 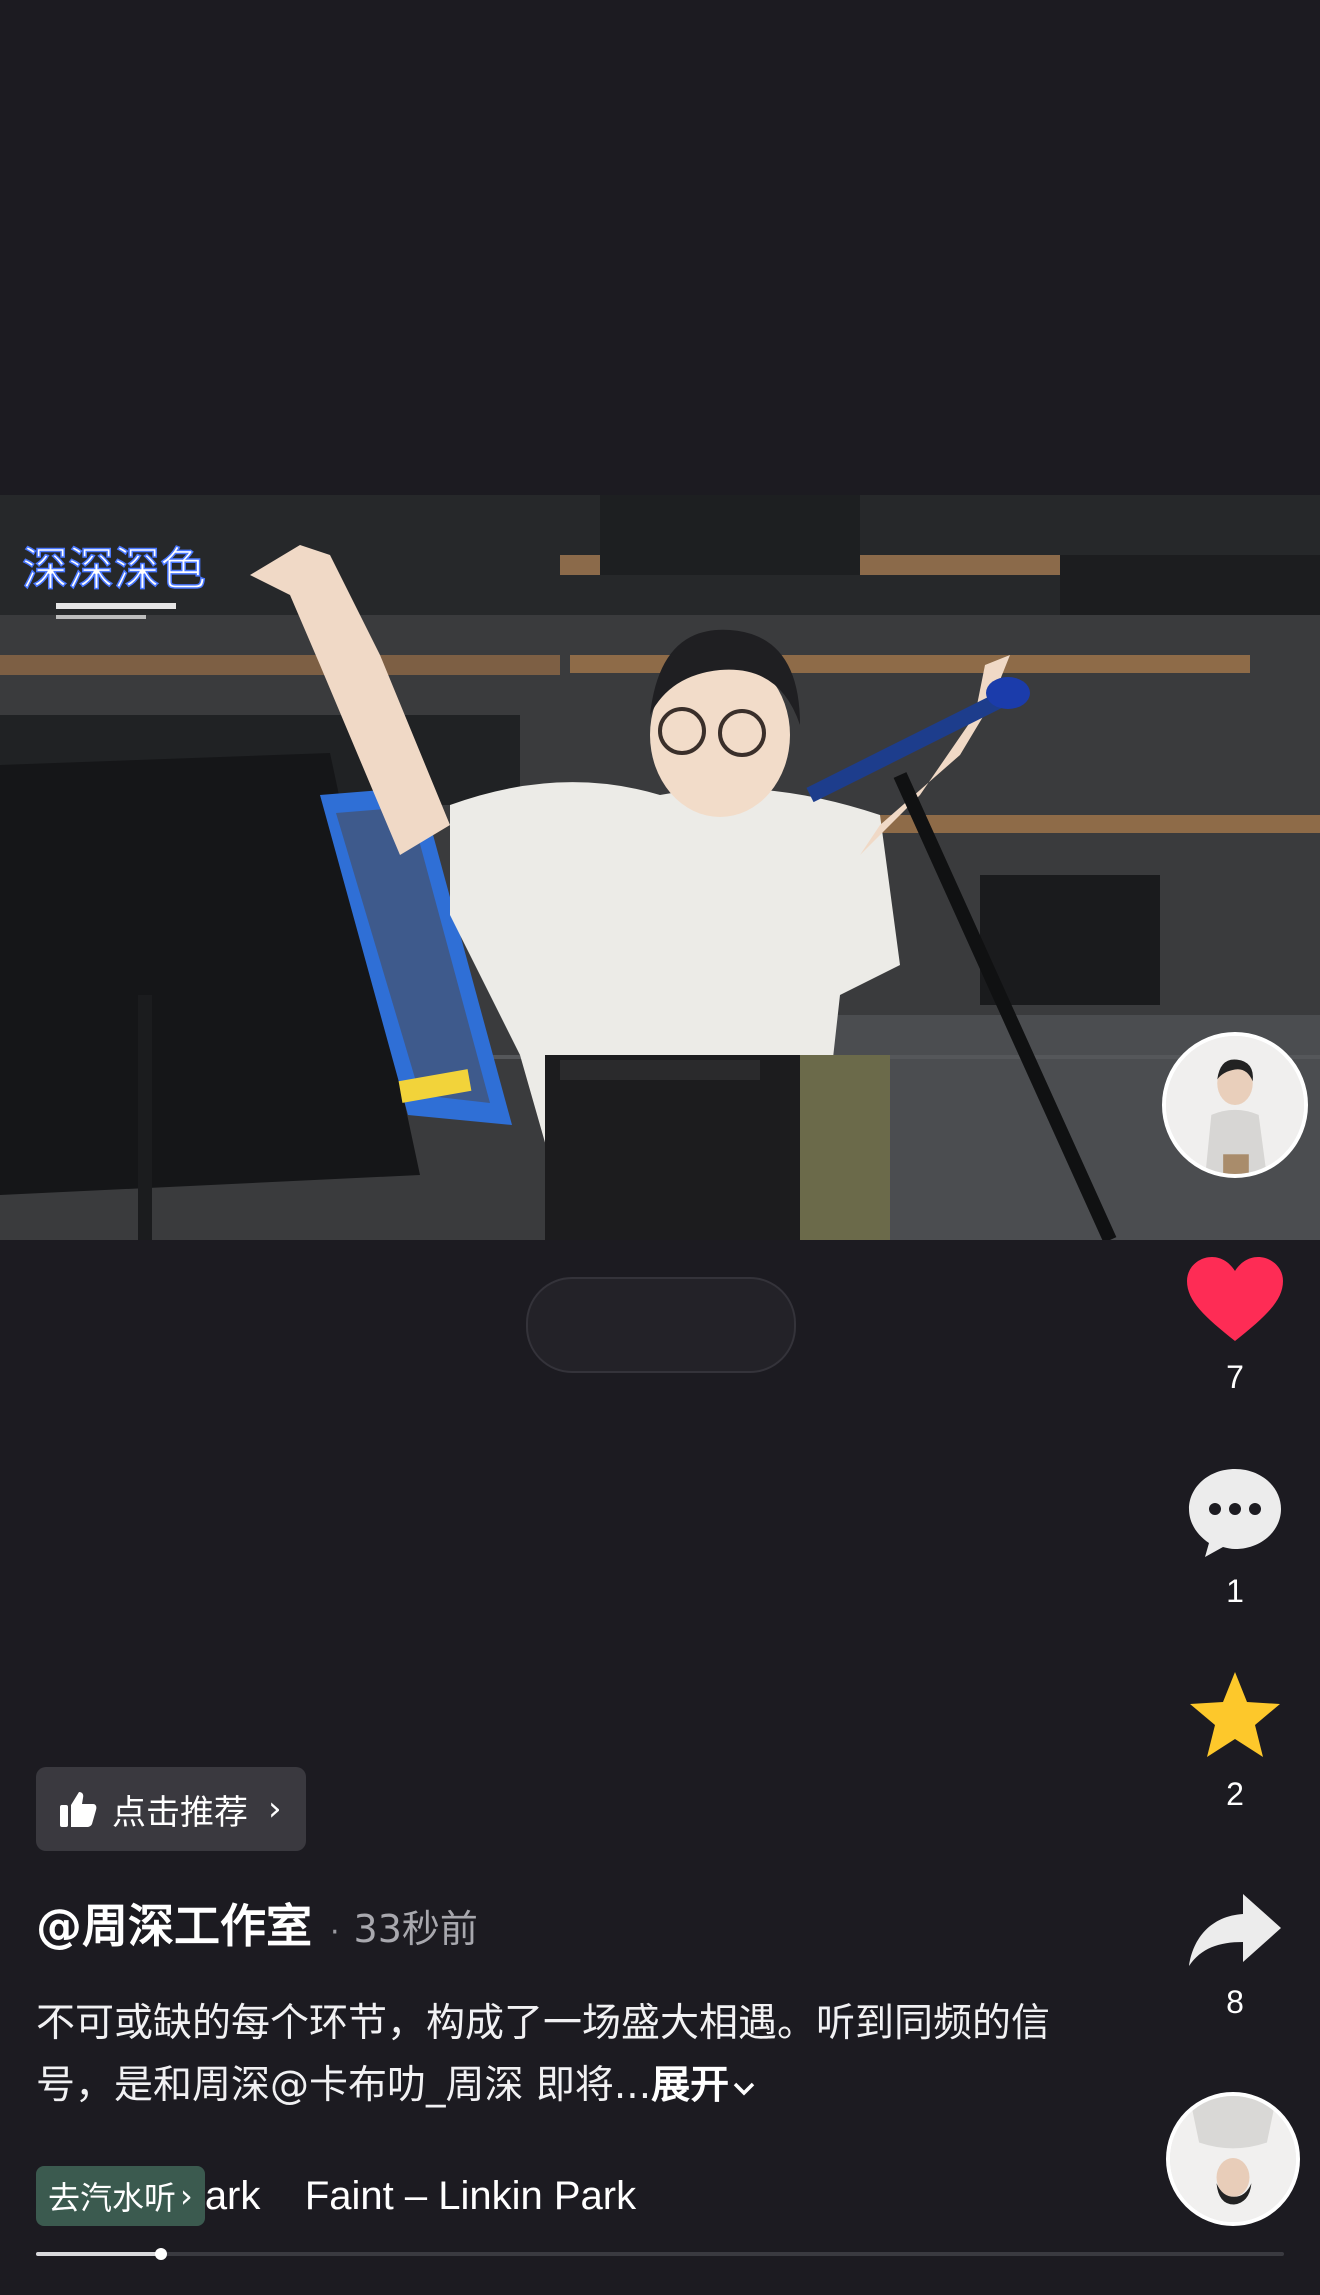 I want to click on share-icon, so click(x=1235, y=1930).